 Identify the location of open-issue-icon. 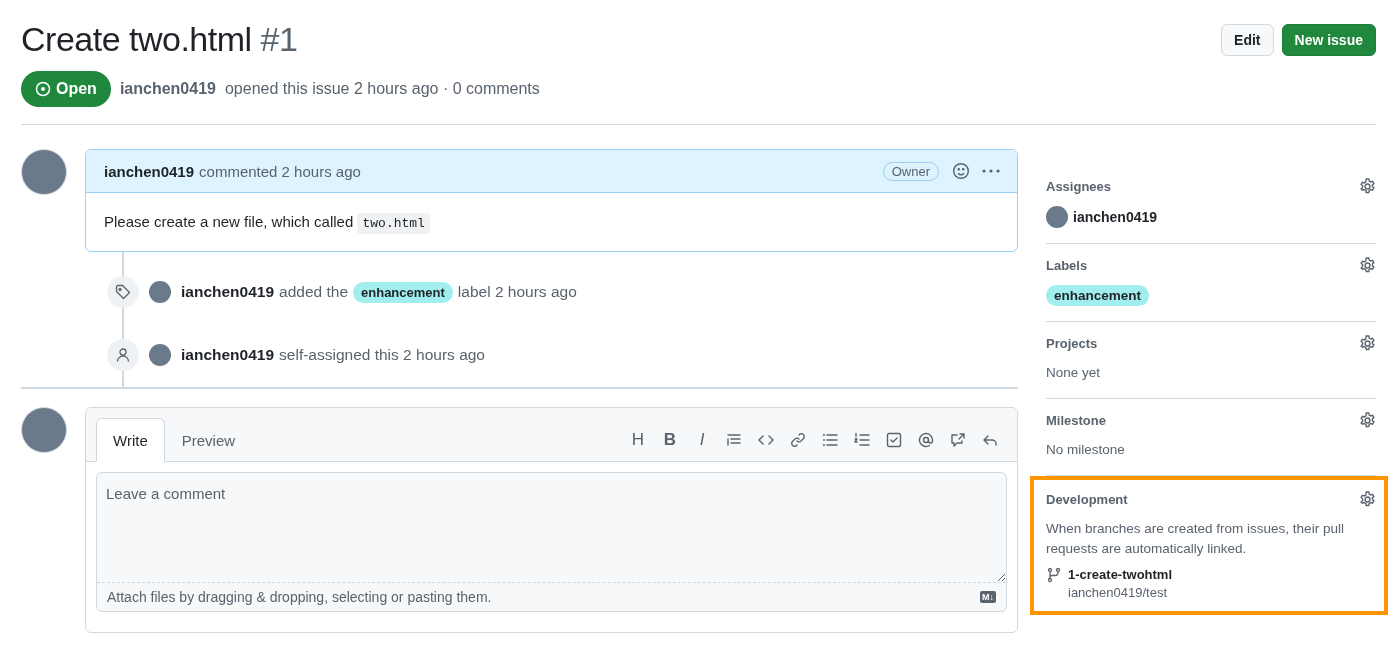
(43, 89).